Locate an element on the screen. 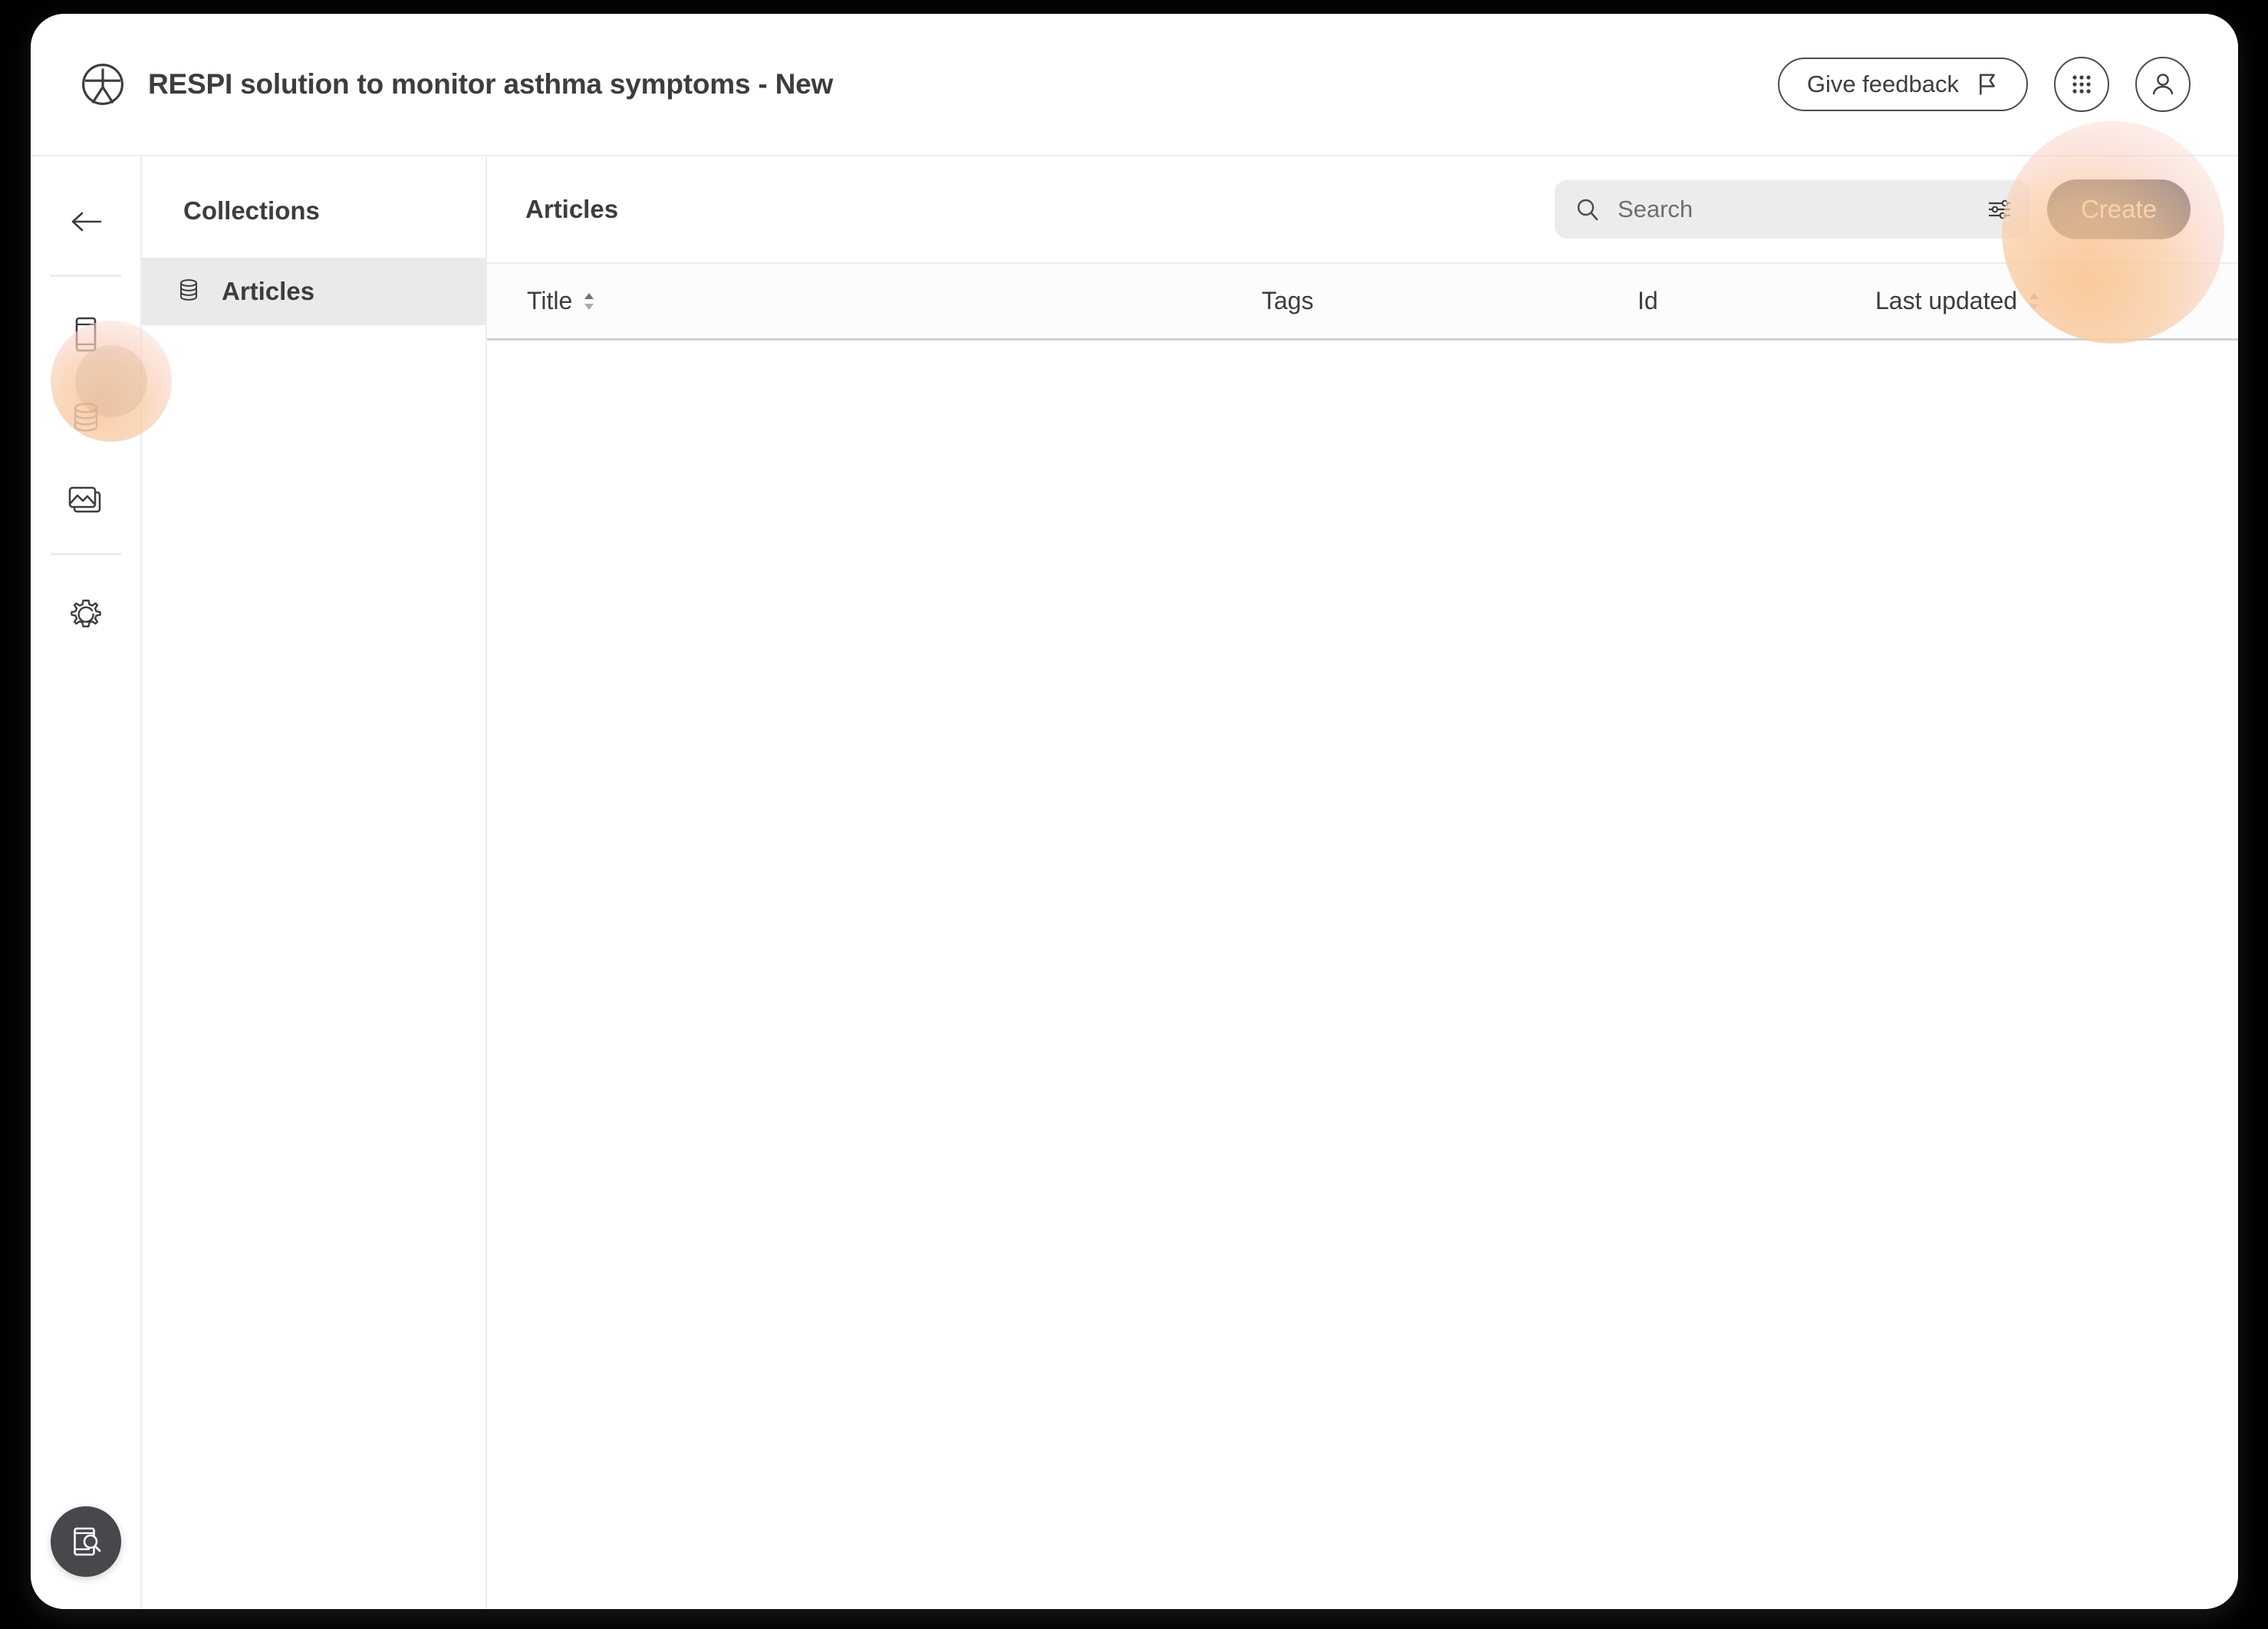 This screenshot has height=1629, width=2268. sidebar-item-media is located at coordinates (86, 500).